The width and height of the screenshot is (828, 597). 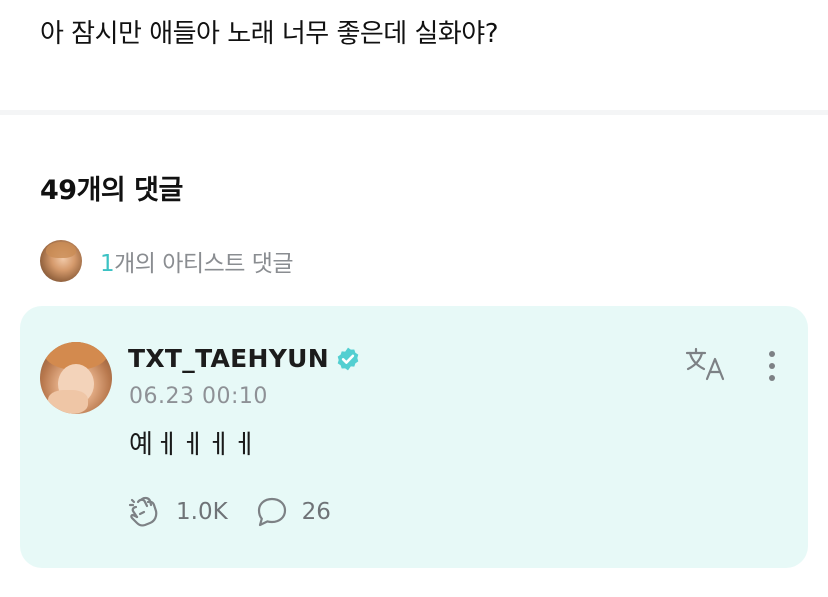 I want to click on like-button: 1.0K, so click(x=178, y=512).